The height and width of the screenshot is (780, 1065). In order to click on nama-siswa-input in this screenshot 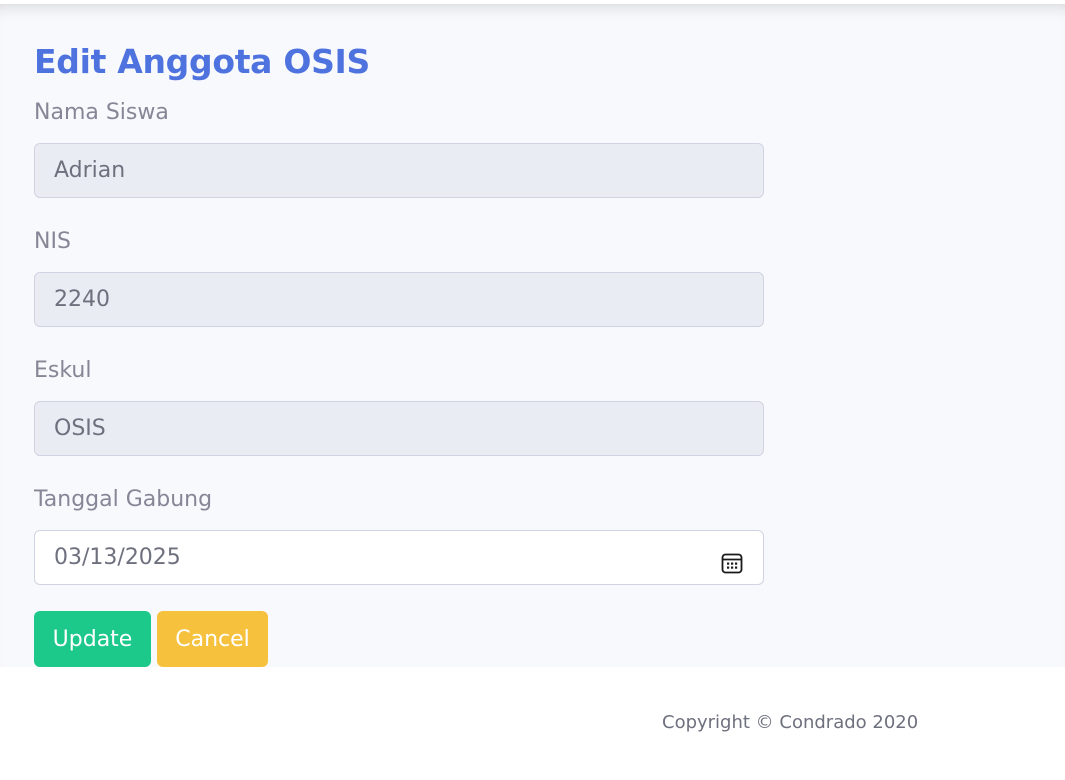, I will do `click(399, 170)`.